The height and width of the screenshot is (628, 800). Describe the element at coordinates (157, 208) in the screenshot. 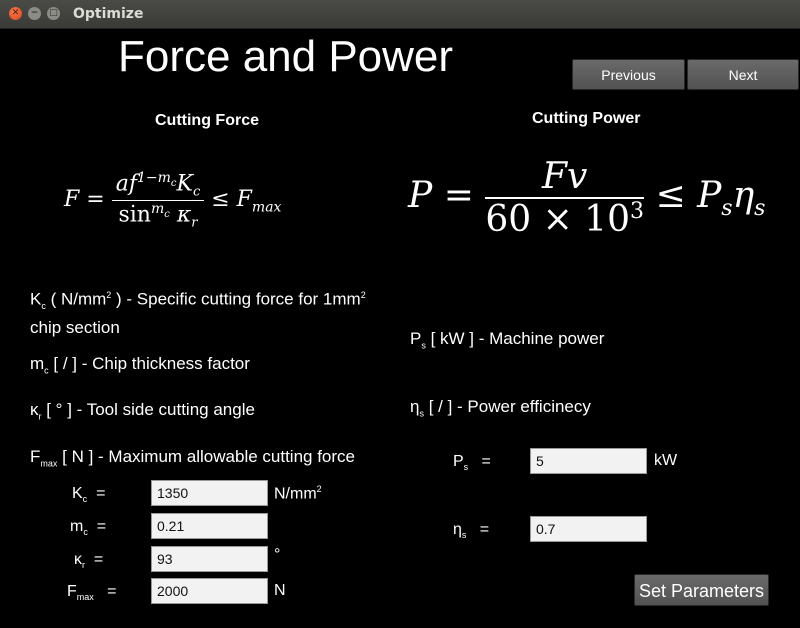

I see `denominator-exponent: m` at that location.